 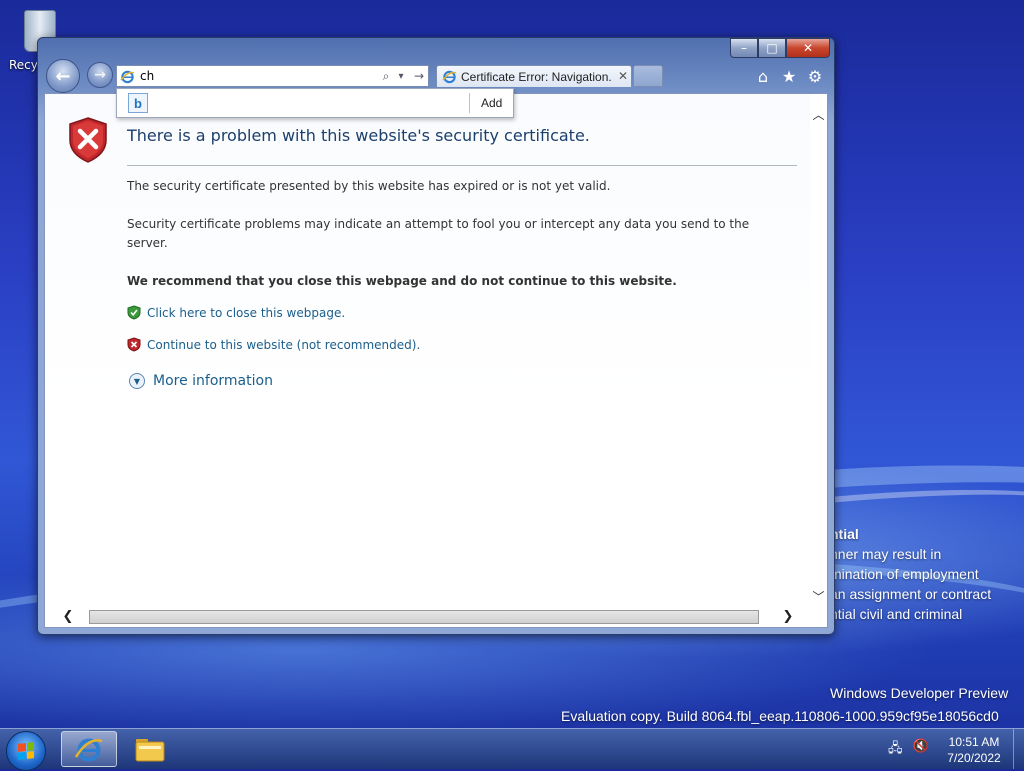 What do you see at coordinates (386, 76) in the screenshot?
I see `search-icon: ⌕` at bounding box center [386, 76].